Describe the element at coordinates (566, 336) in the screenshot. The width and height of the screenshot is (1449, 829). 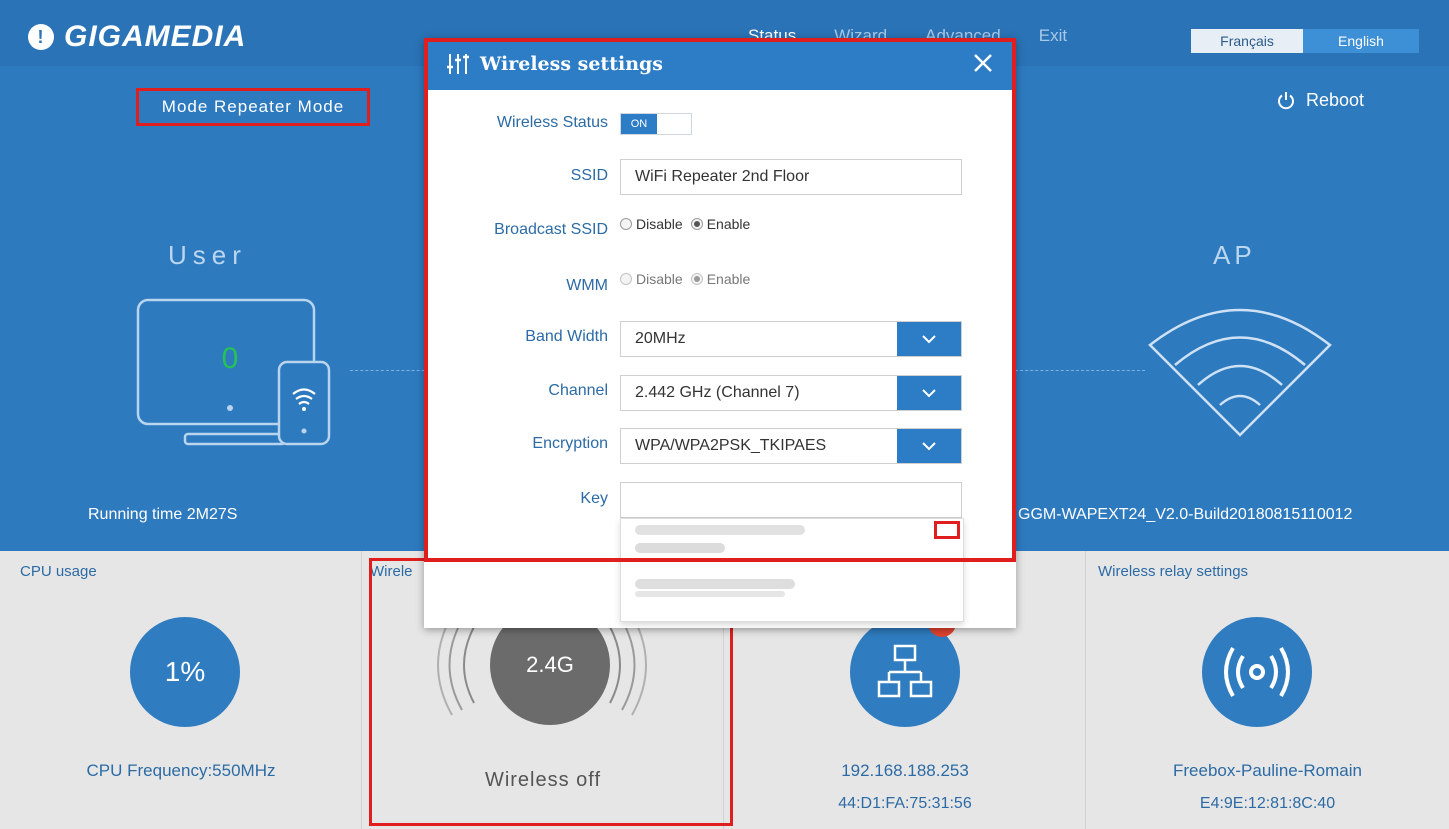
I see `bandwidth-label: Band Width` at that location.